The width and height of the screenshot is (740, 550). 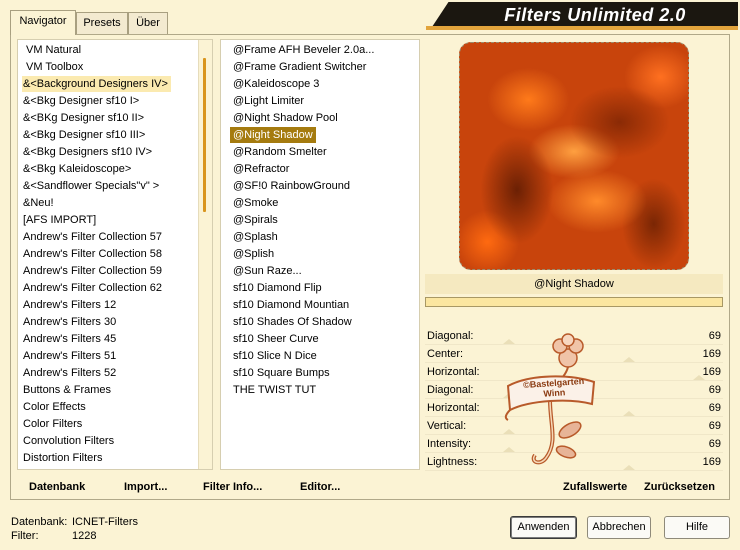 I want to click on filter-item: @Night Shadow, so click(x=273, y=135).